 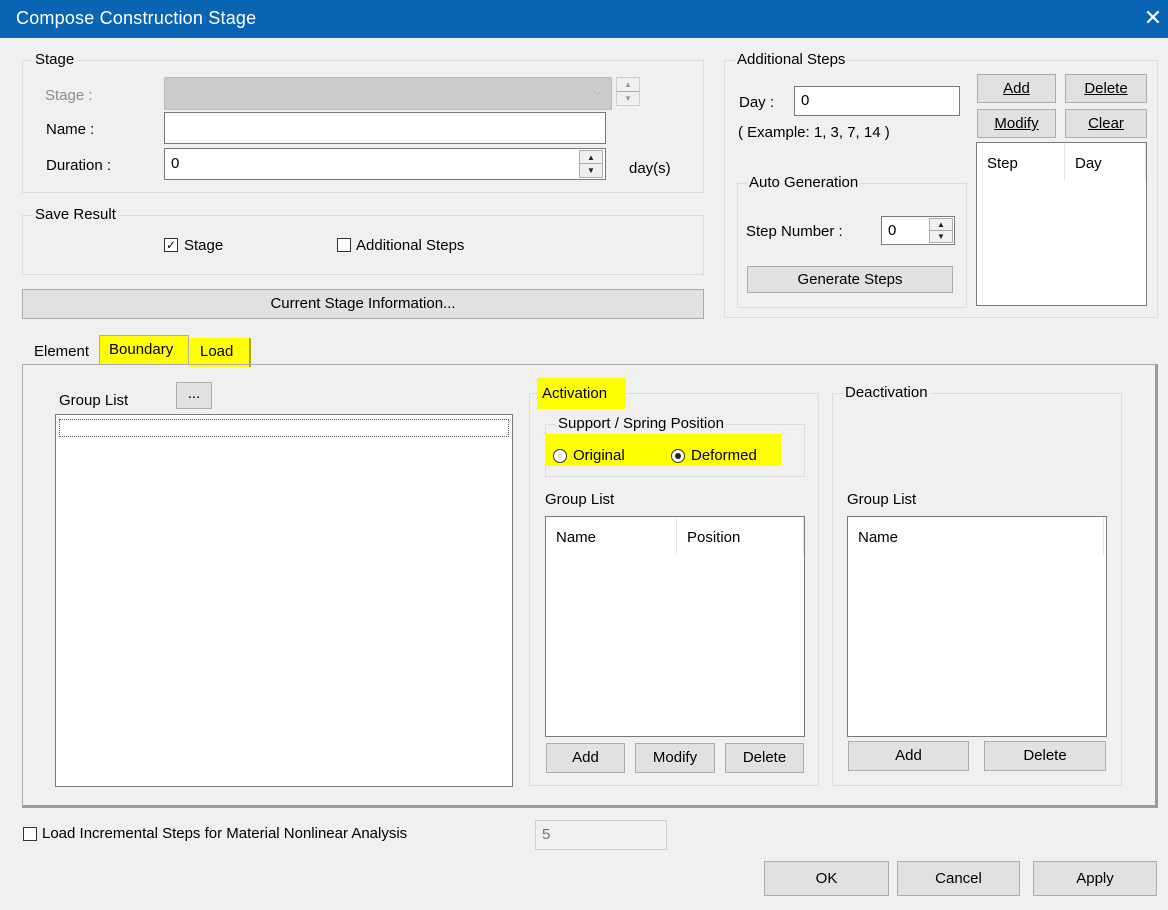 I want to click on activation-add-button: Add, so click(x=585, y=758).